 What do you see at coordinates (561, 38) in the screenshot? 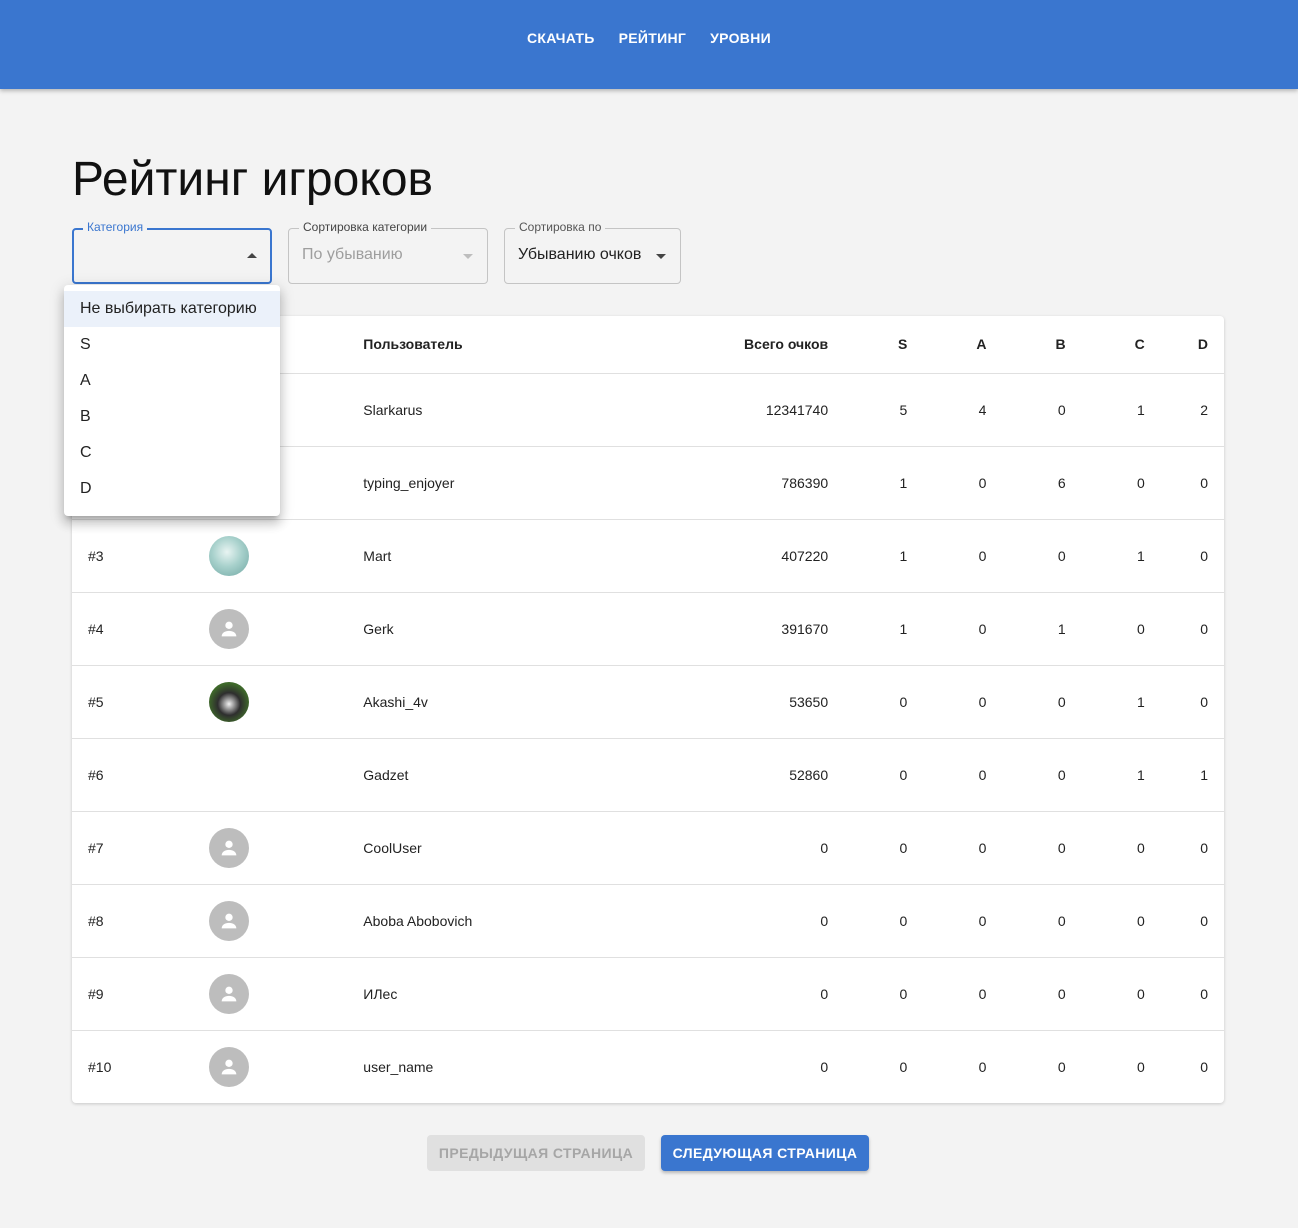
I see `nav-download: СКАЧАТЬ` at bounding box center [561, 38].